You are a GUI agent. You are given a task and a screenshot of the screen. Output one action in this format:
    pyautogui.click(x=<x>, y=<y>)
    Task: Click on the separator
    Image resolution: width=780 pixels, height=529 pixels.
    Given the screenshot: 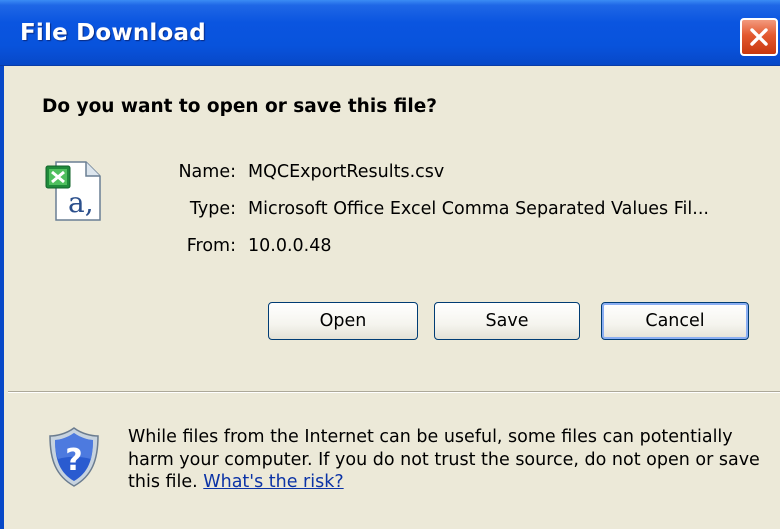 What is the action you would take?
    pyautogui.click(x=394, y=392)
    